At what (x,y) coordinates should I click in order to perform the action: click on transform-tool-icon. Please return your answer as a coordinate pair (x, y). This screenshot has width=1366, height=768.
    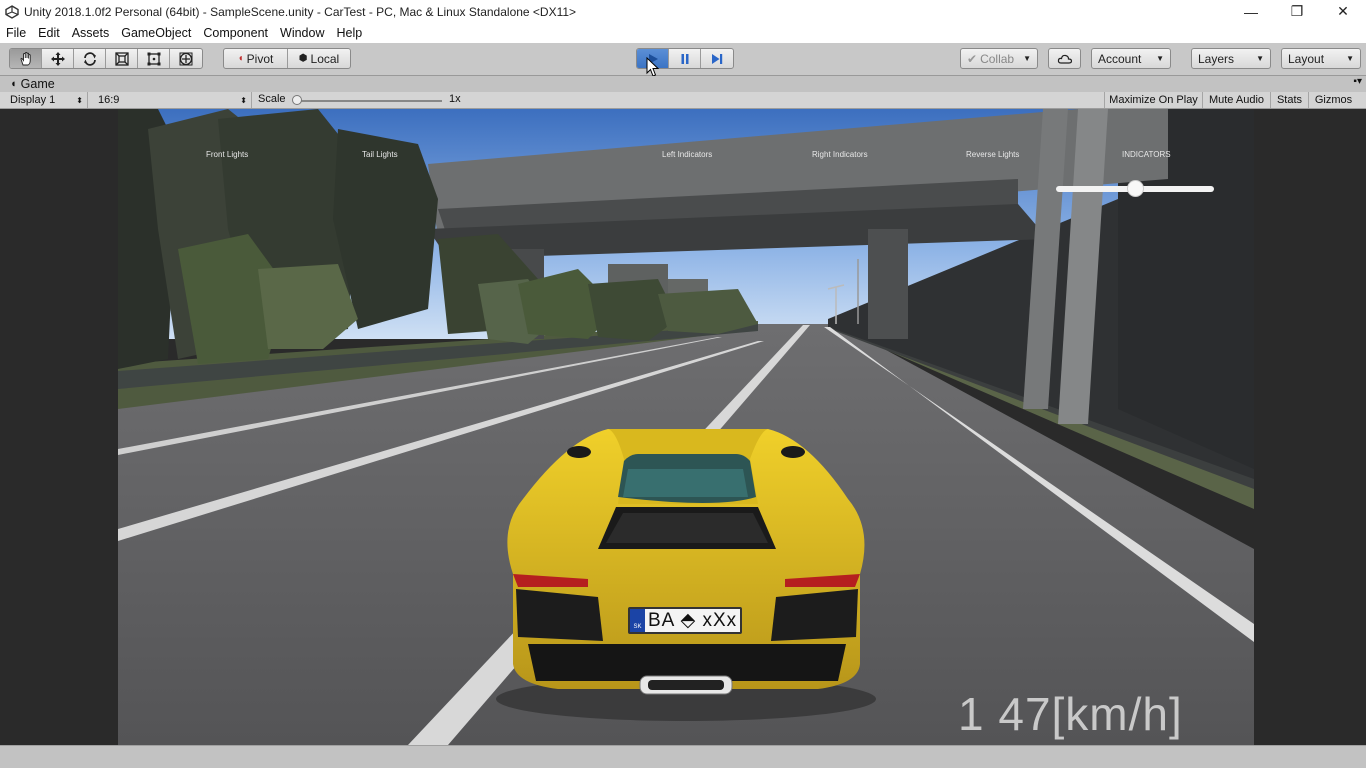
    Looking at the image, I should click on (186, 58).